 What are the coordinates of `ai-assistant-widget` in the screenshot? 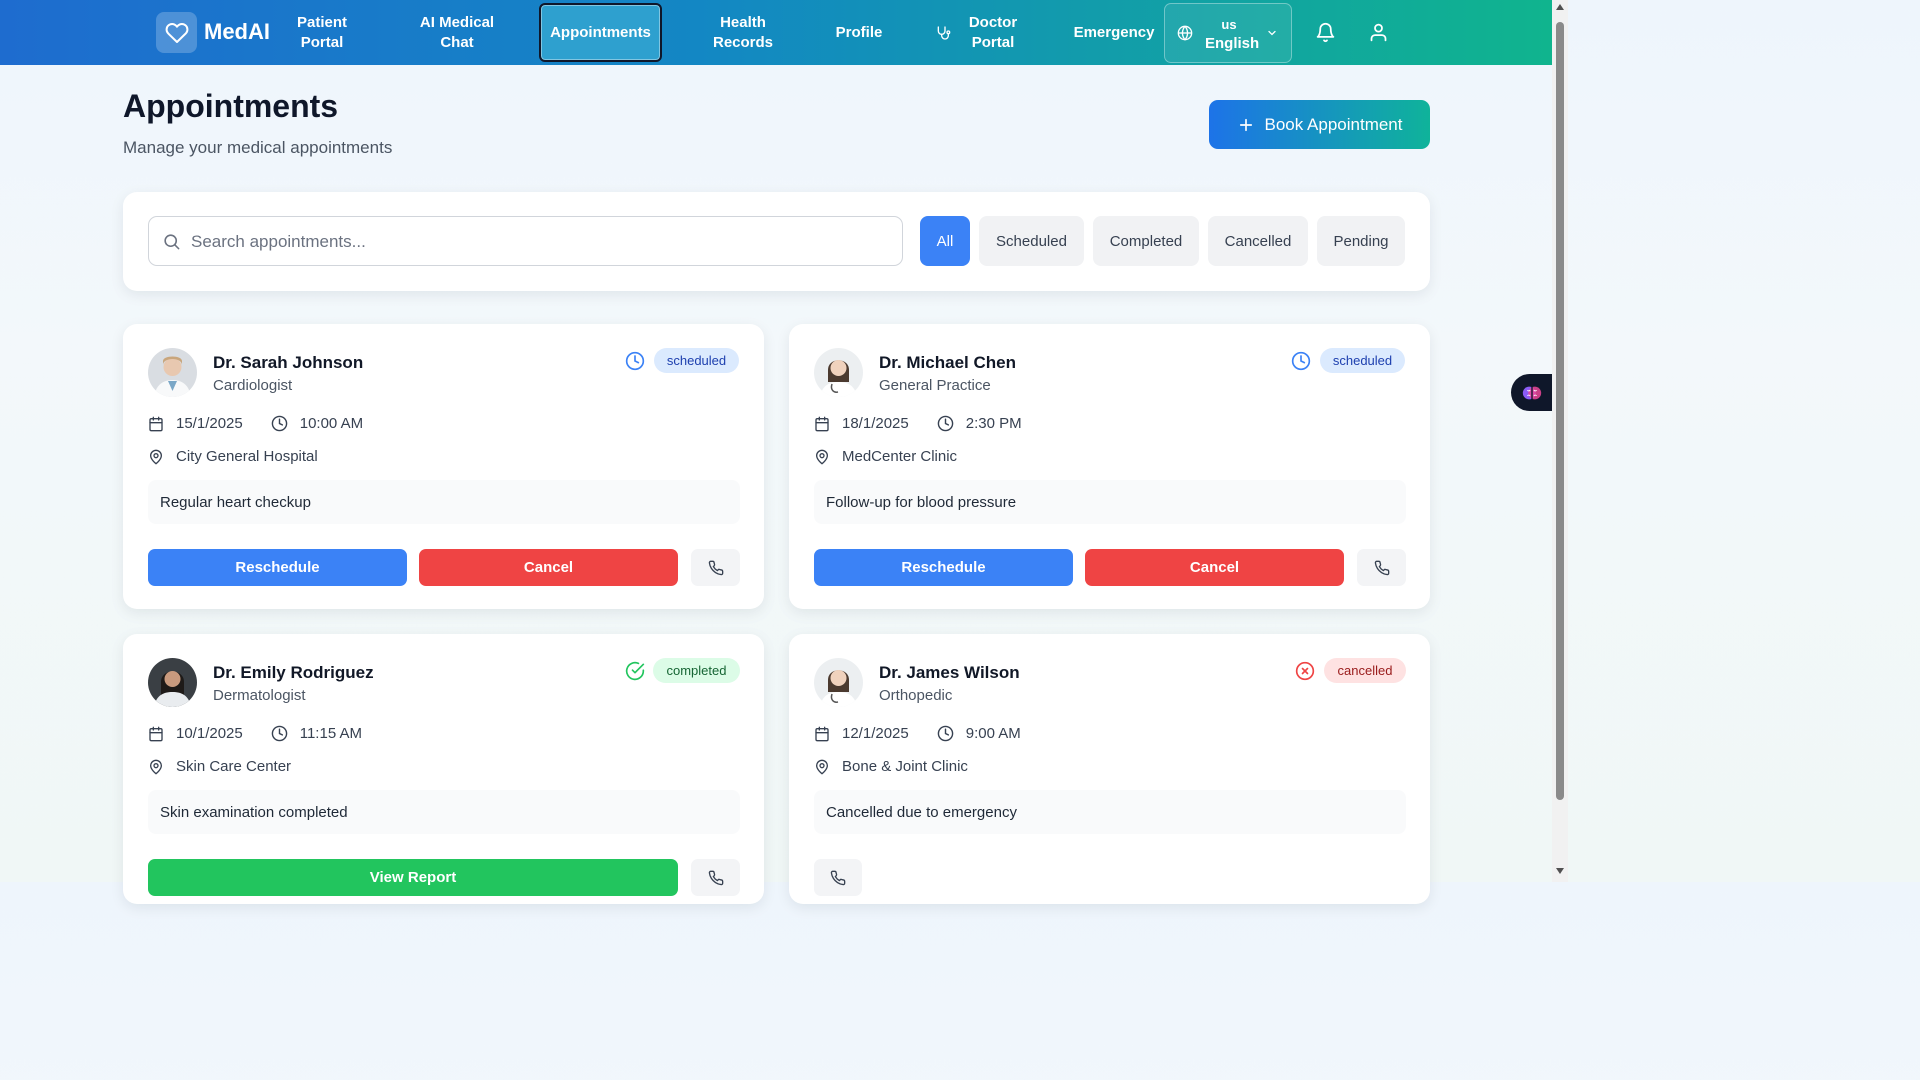 It's located at (1533, 392).